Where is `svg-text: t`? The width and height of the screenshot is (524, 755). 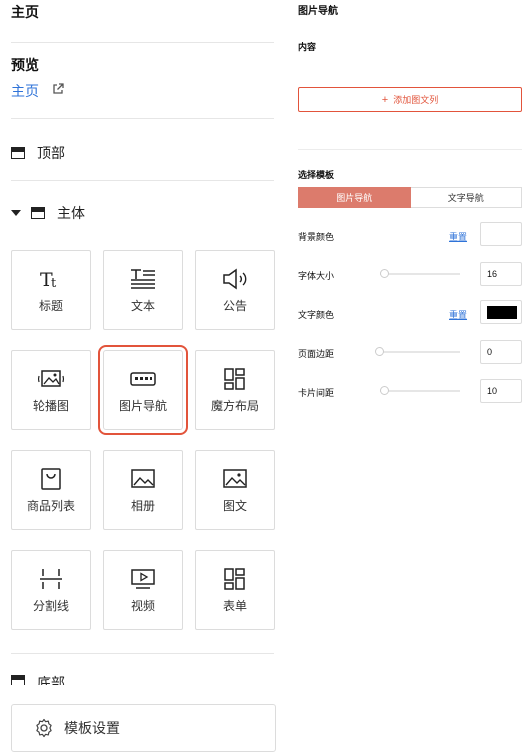
svg-text: t is located at coordinates (54, 283).